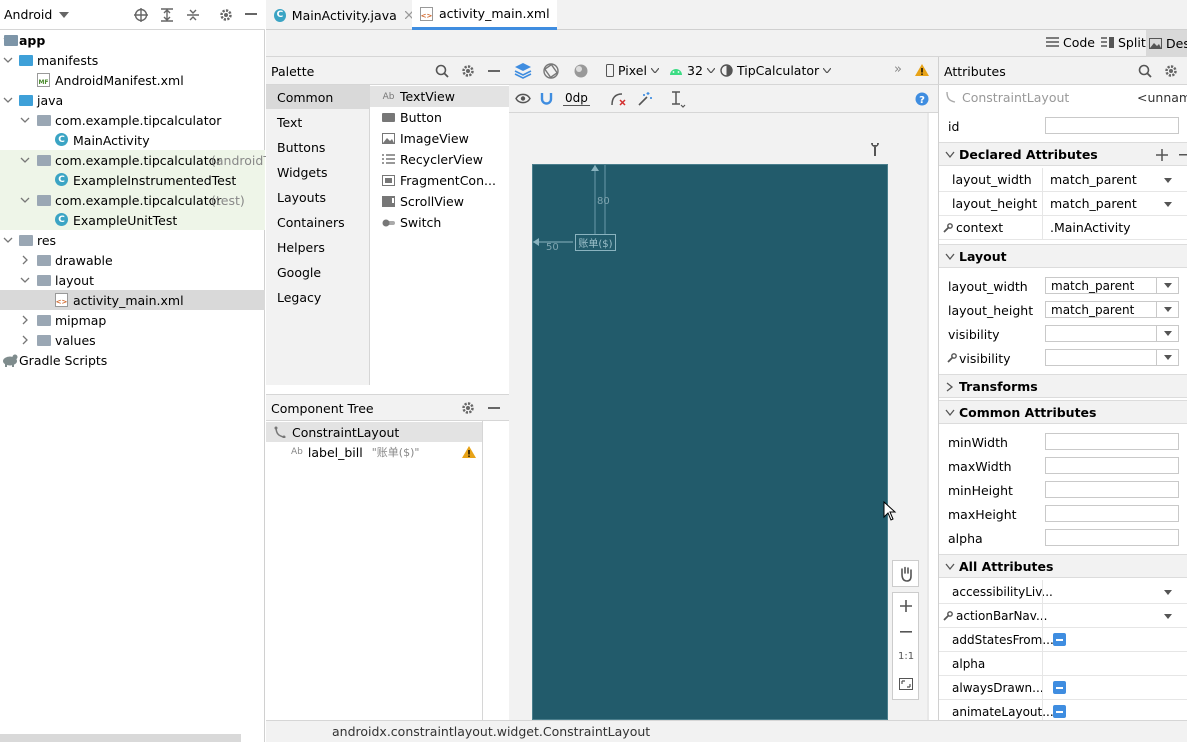  What do you see at coordinates (318, 247) in the screenshot?
I see `palette-category-helpers: Helpers` at bounding box center [318, 247].